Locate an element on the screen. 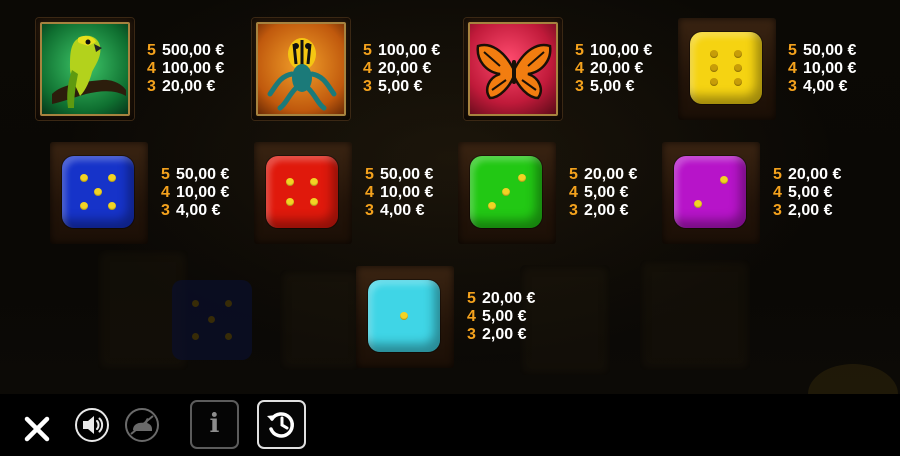 The image size is (900, 456). pays-red-dice: 5 50,00 € 4 10,00 € 3 4,00 € is located at coordinates (399, 192).